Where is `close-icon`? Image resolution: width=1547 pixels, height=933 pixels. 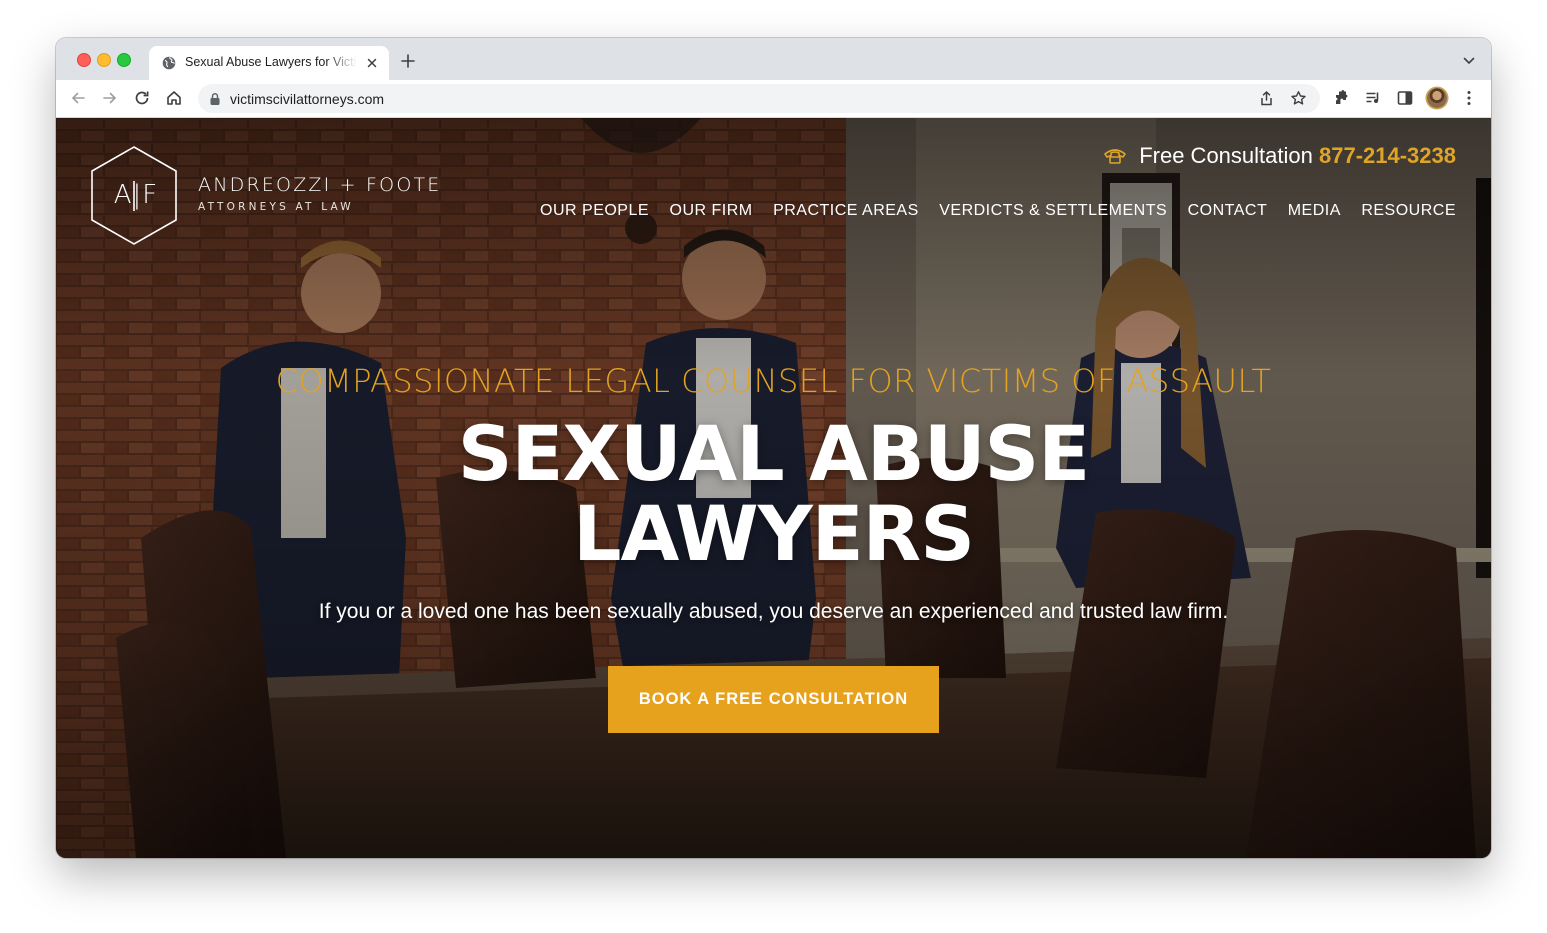 close-icon is located at coordinates (372, 63).